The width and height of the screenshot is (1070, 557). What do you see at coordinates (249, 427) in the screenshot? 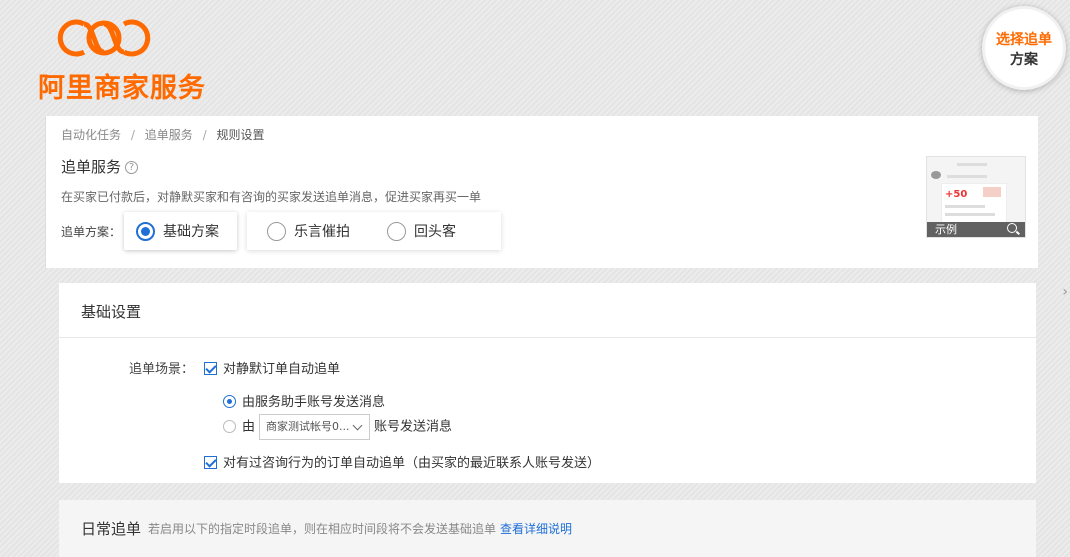
I see `radio-prefix: 由` at bounding box center [249, 427].